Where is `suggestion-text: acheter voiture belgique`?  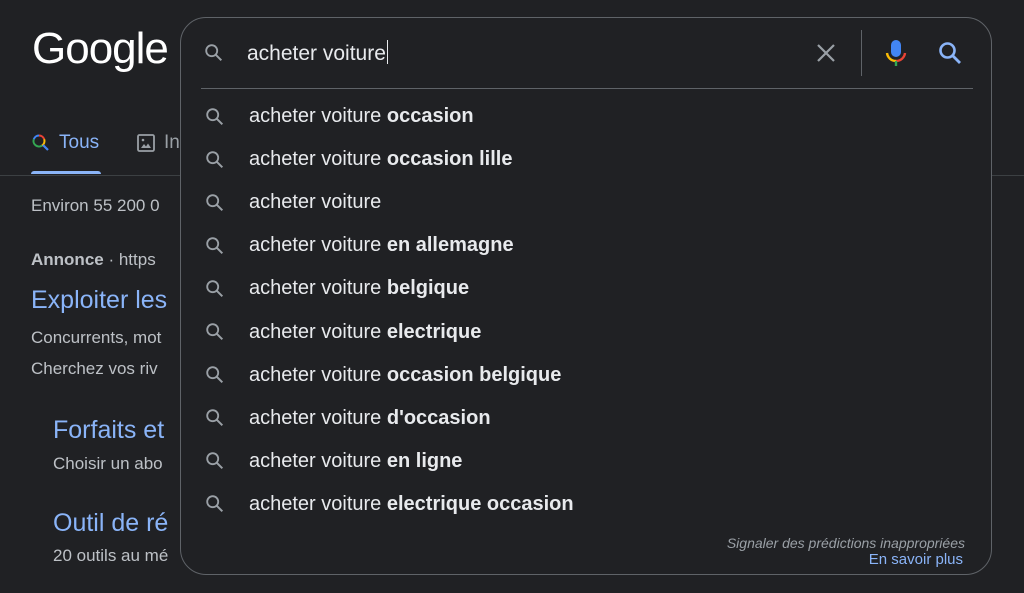
suggestion-text: acheter voiture belgique is located at coordinates (359, 288).